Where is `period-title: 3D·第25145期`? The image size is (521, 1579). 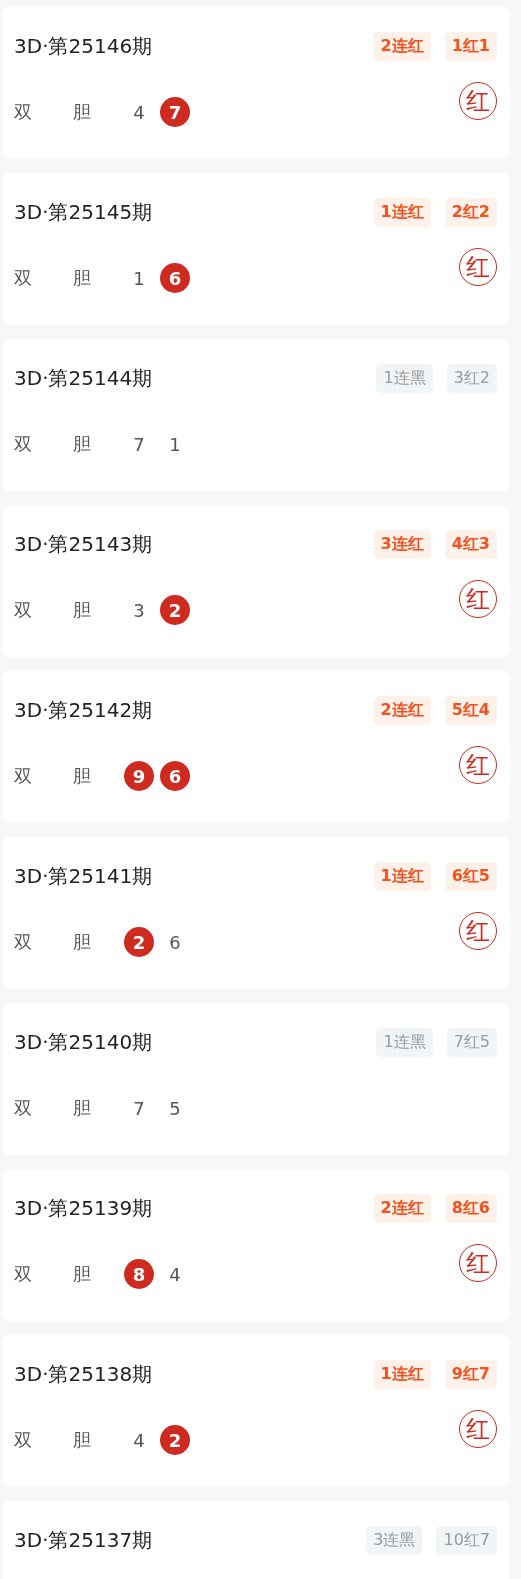 period-title: 3D·第25145期 is located at coordinates (83, 212).